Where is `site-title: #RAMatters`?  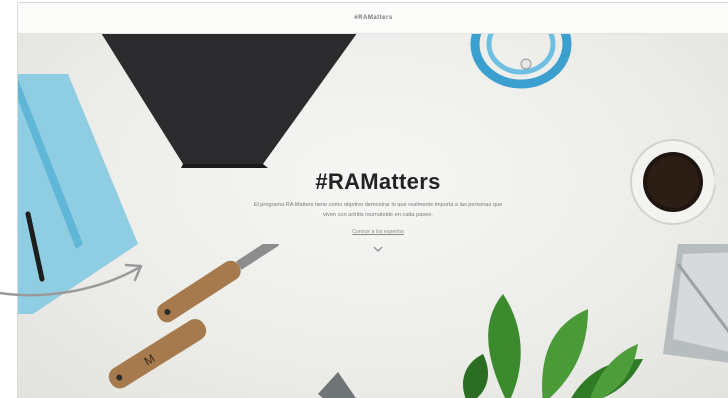 site-title: #RAMatters is located at coordinates (373, 18).